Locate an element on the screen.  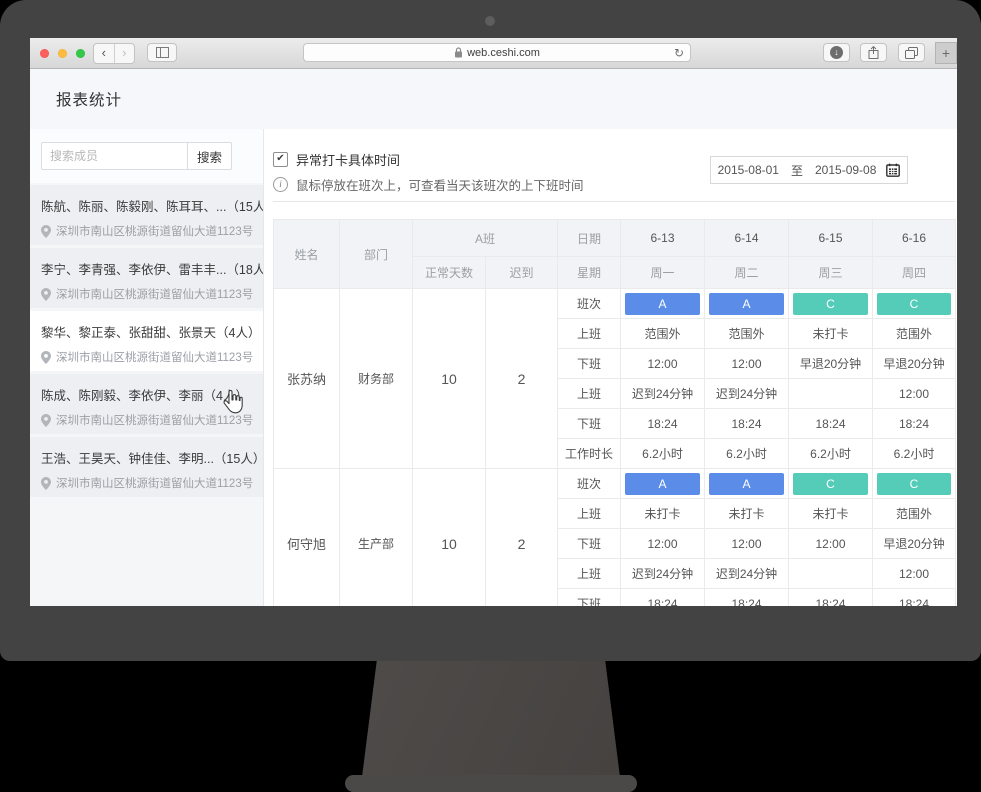
row-label: 工作时长 is located at coordinates (589, 453).